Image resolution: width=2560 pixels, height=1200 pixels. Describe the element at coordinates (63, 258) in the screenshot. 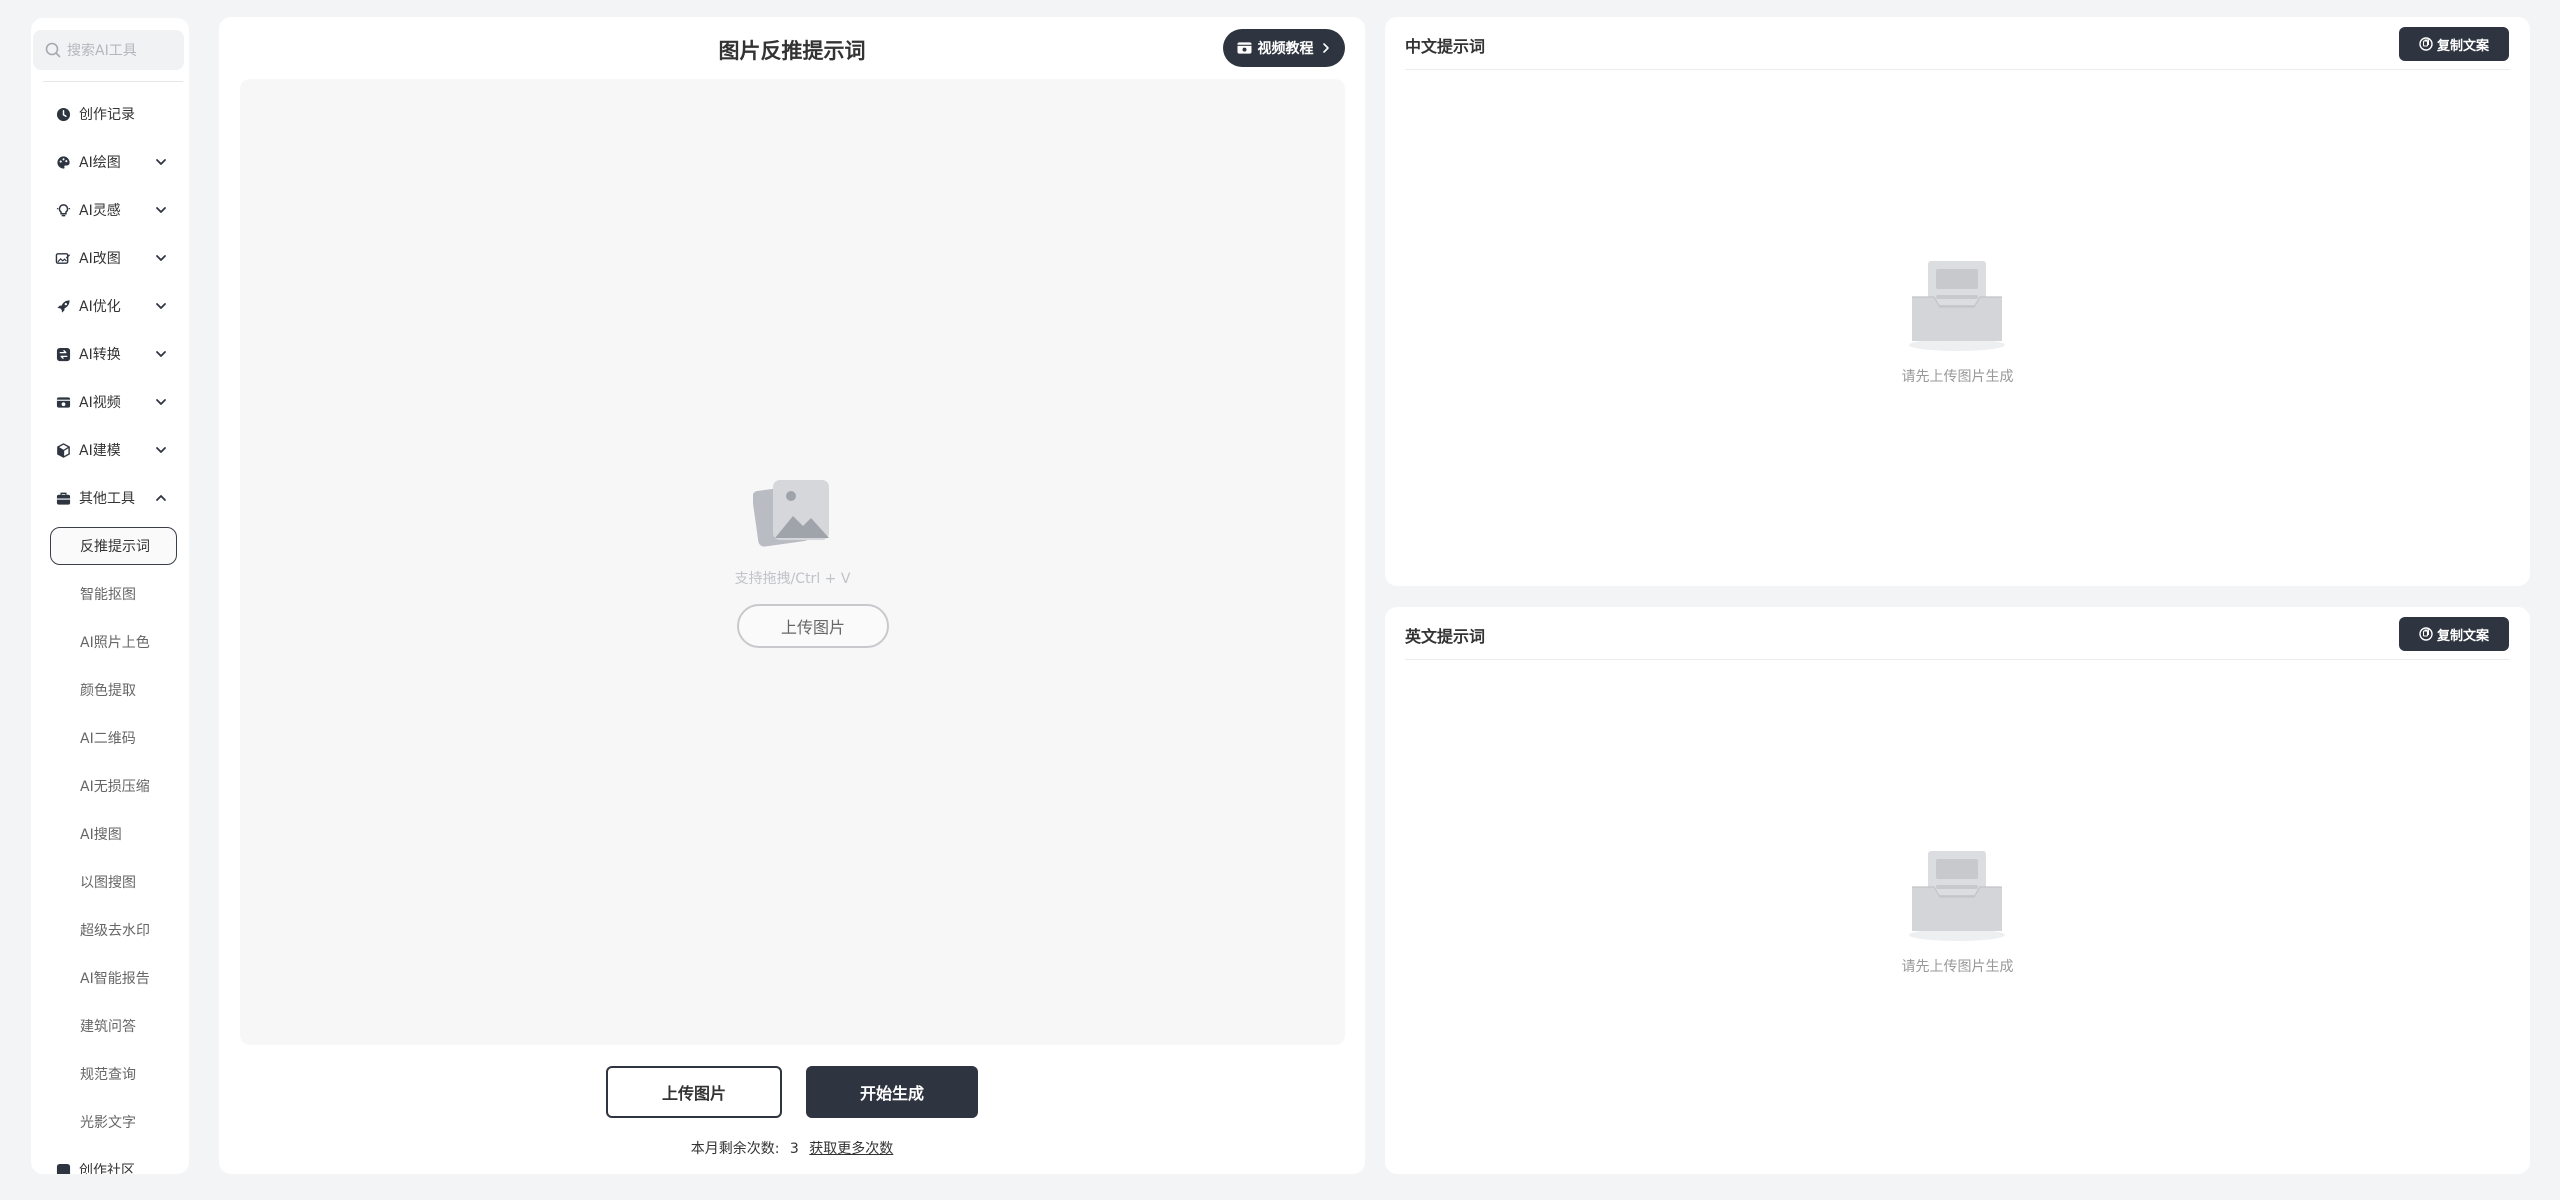

I see `image-edit-icon` at that location.